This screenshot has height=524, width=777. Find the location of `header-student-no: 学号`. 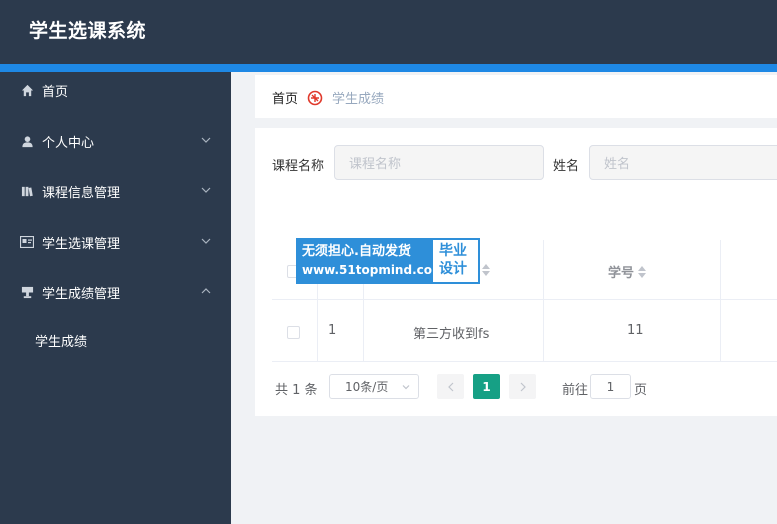

header-student-no: 学号 is located at coordinates (627, 271).